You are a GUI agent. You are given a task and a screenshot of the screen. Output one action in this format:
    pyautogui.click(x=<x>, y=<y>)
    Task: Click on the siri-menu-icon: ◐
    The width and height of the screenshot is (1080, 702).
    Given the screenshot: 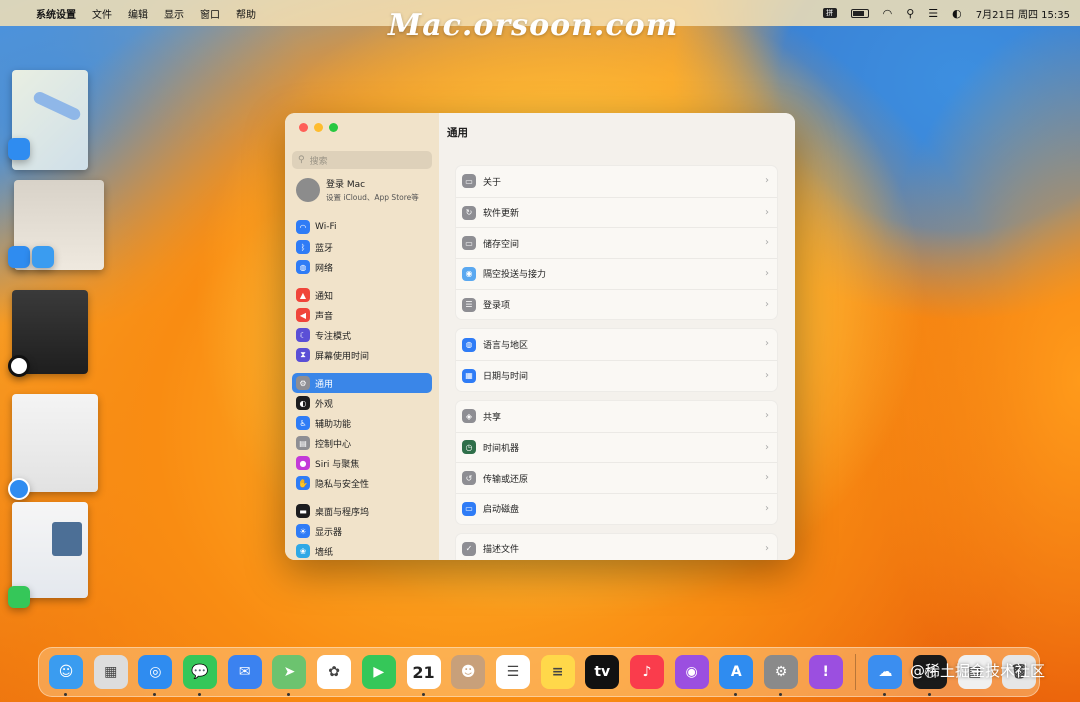 What is the action you would take?
    pyautogui.click(x=957, y=13)
    